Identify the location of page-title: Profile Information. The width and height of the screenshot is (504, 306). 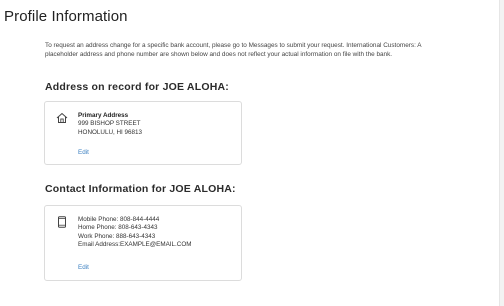
(66, 16).